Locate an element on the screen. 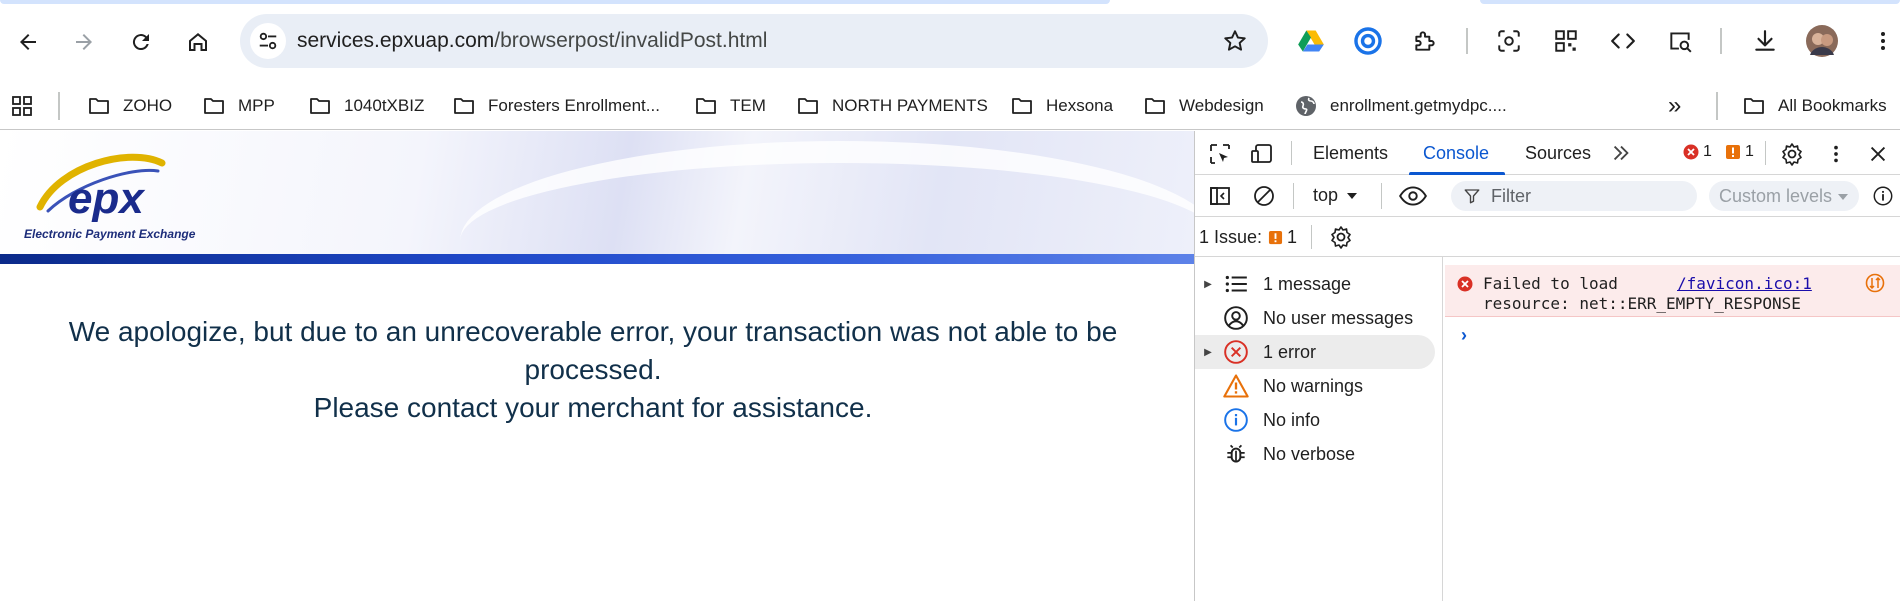  context-selector: top is located at coordinates (1335, 195).